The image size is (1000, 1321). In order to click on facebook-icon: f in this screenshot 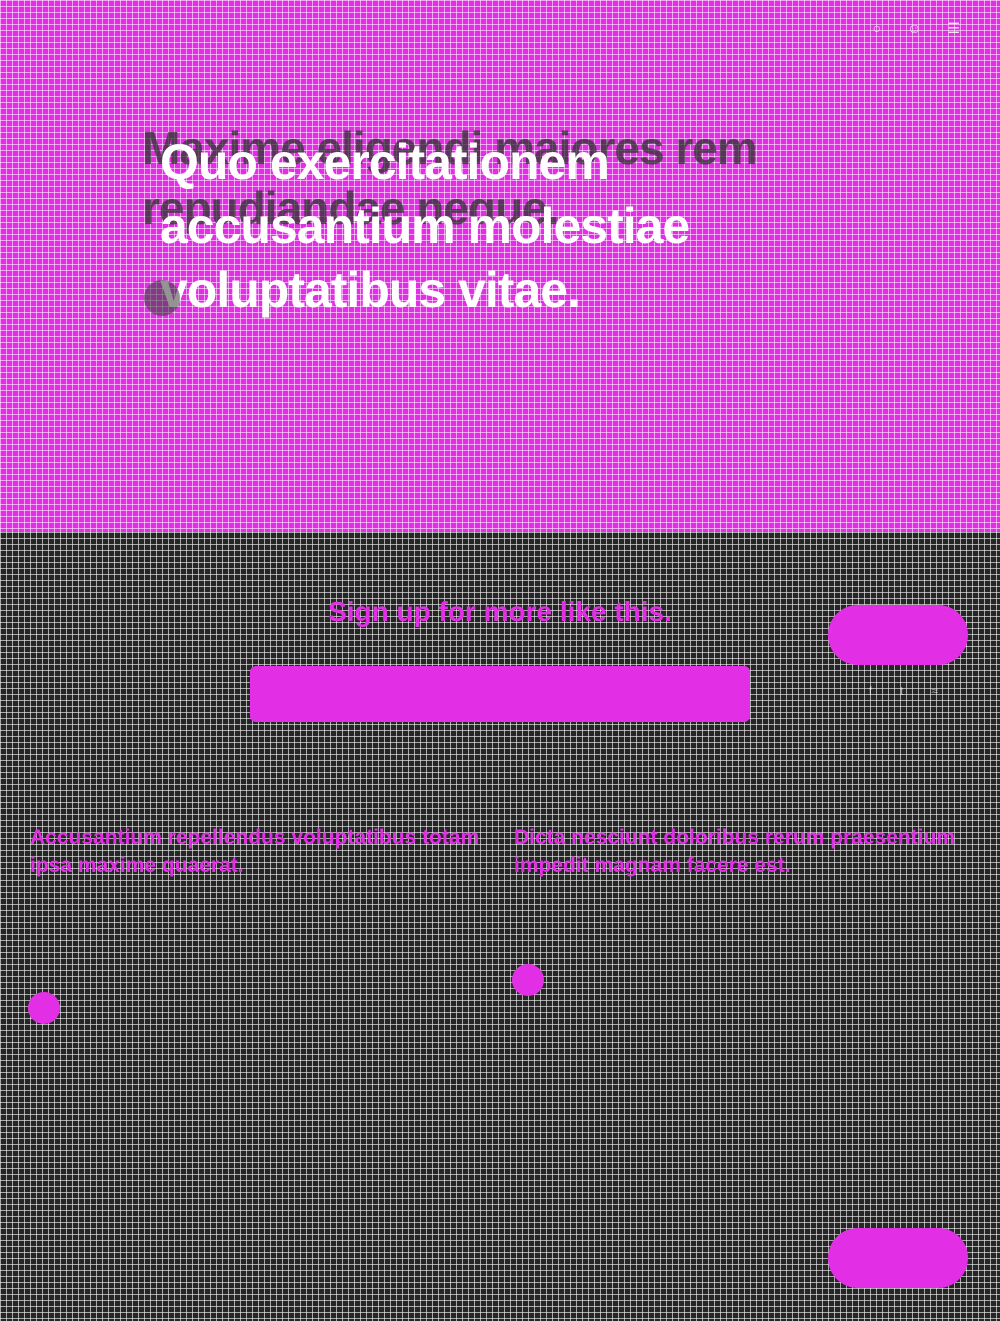, I will do `click(870, 691)`.